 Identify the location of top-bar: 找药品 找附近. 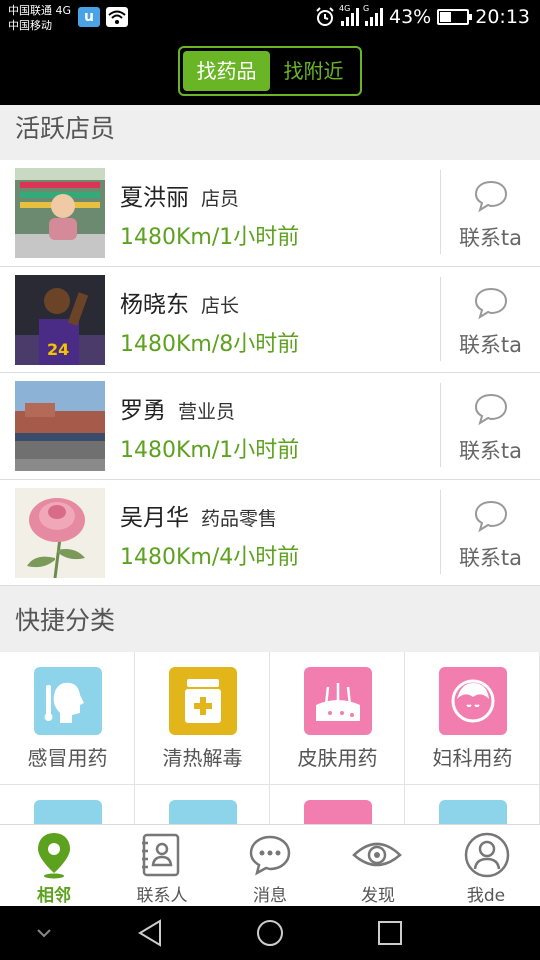
(270, 71).